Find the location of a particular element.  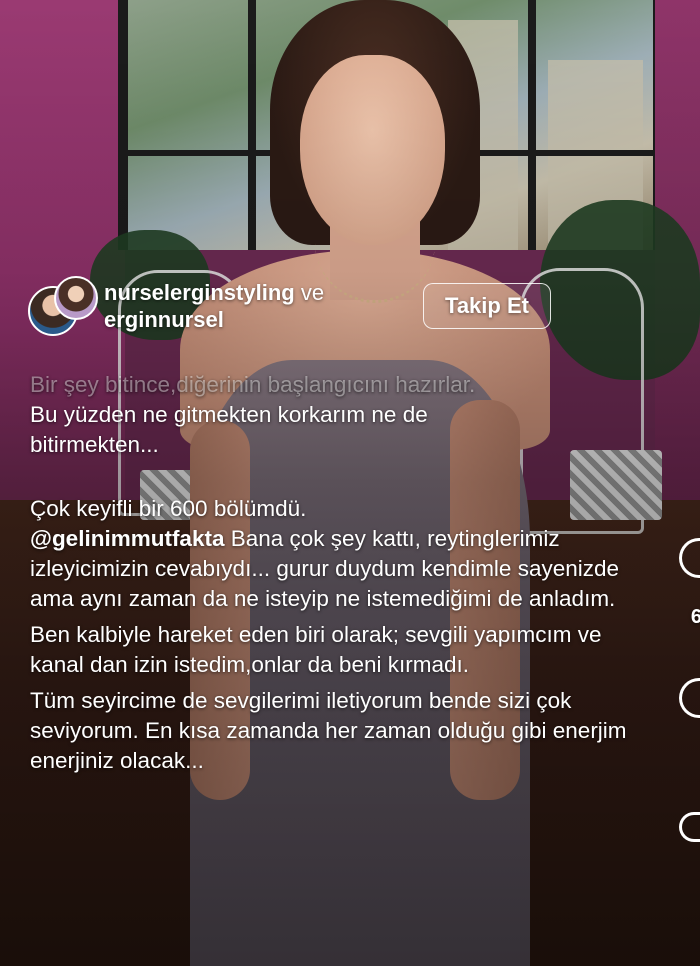

like-count: 6 is located at coordinates (695, 617).